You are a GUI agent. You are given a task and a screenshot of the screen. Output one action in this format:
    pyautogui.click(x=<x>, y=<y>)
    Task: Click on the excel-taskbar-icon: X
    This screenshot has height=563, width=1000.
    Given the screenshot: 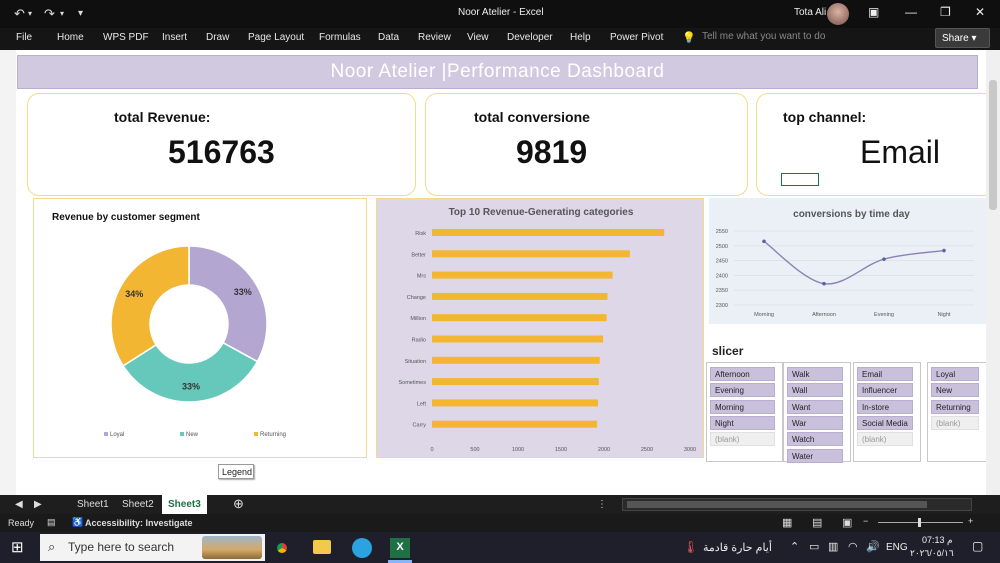 What is the action you would take?
    pyautogui.click(x=400, y=548)
    